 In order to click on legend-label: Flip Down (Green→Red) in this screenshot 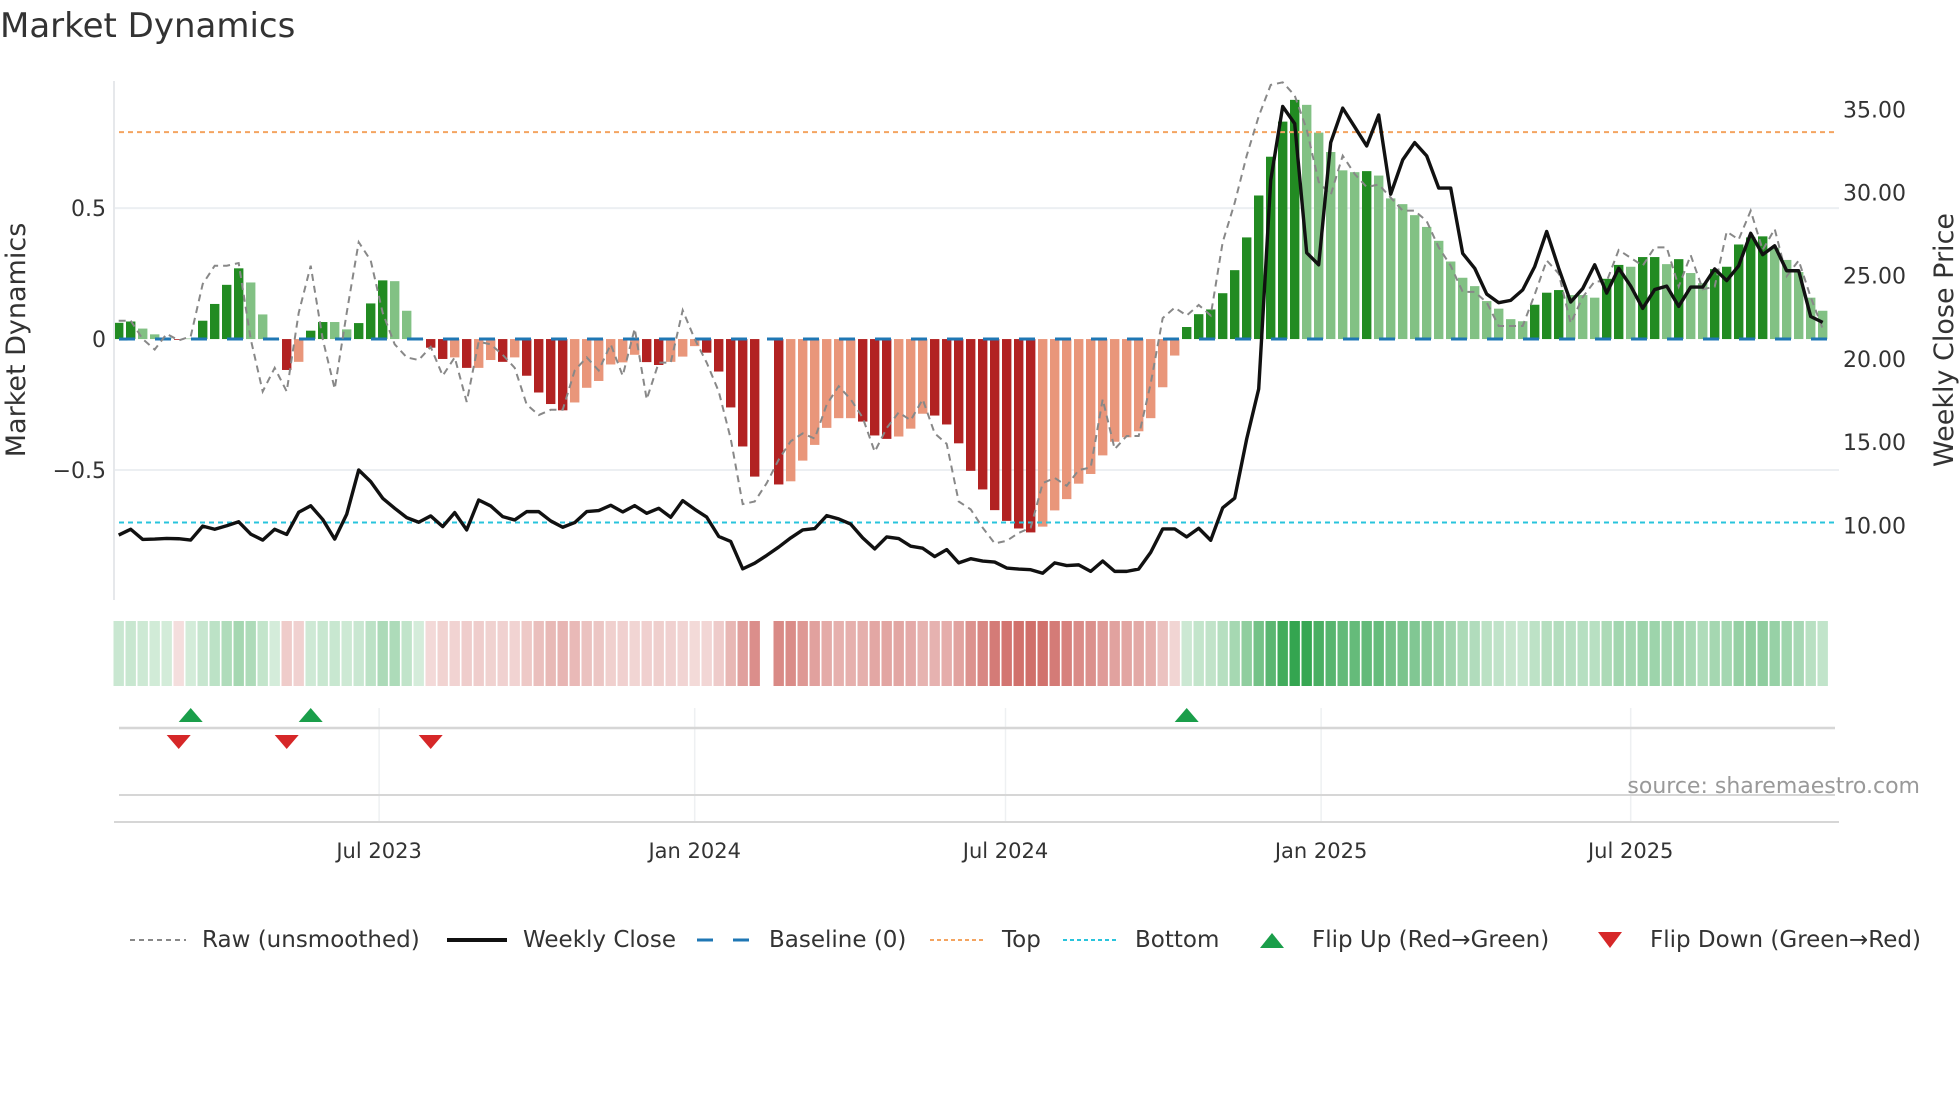, I will do `click(1785, 940)`.